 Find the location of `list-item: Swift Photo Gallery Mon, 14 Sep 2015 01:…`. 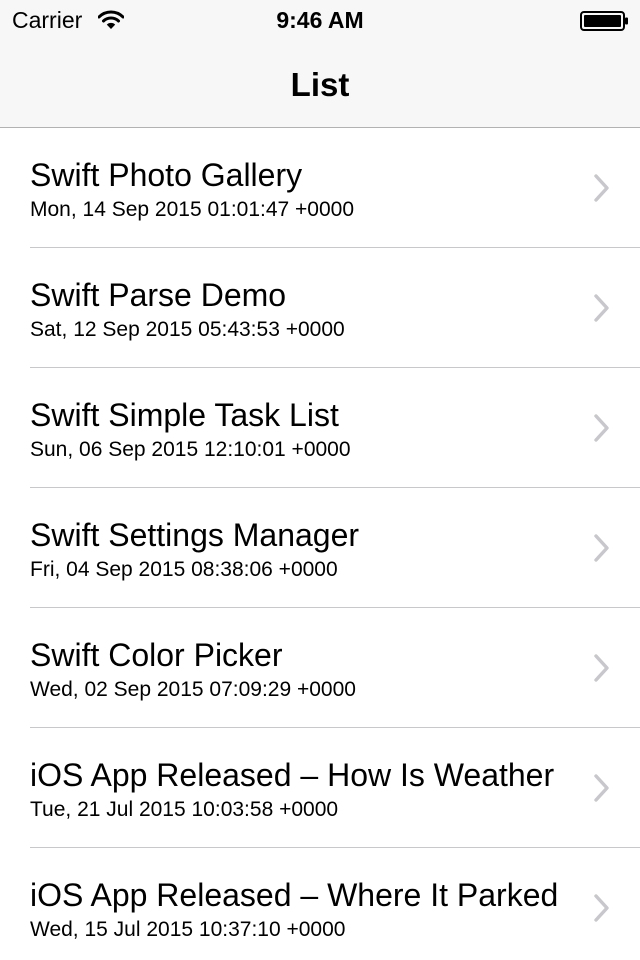

list-item: Swift Photo Gallery Mon, 14 Sep 2015 01:… is located at coordinates (320, 188).